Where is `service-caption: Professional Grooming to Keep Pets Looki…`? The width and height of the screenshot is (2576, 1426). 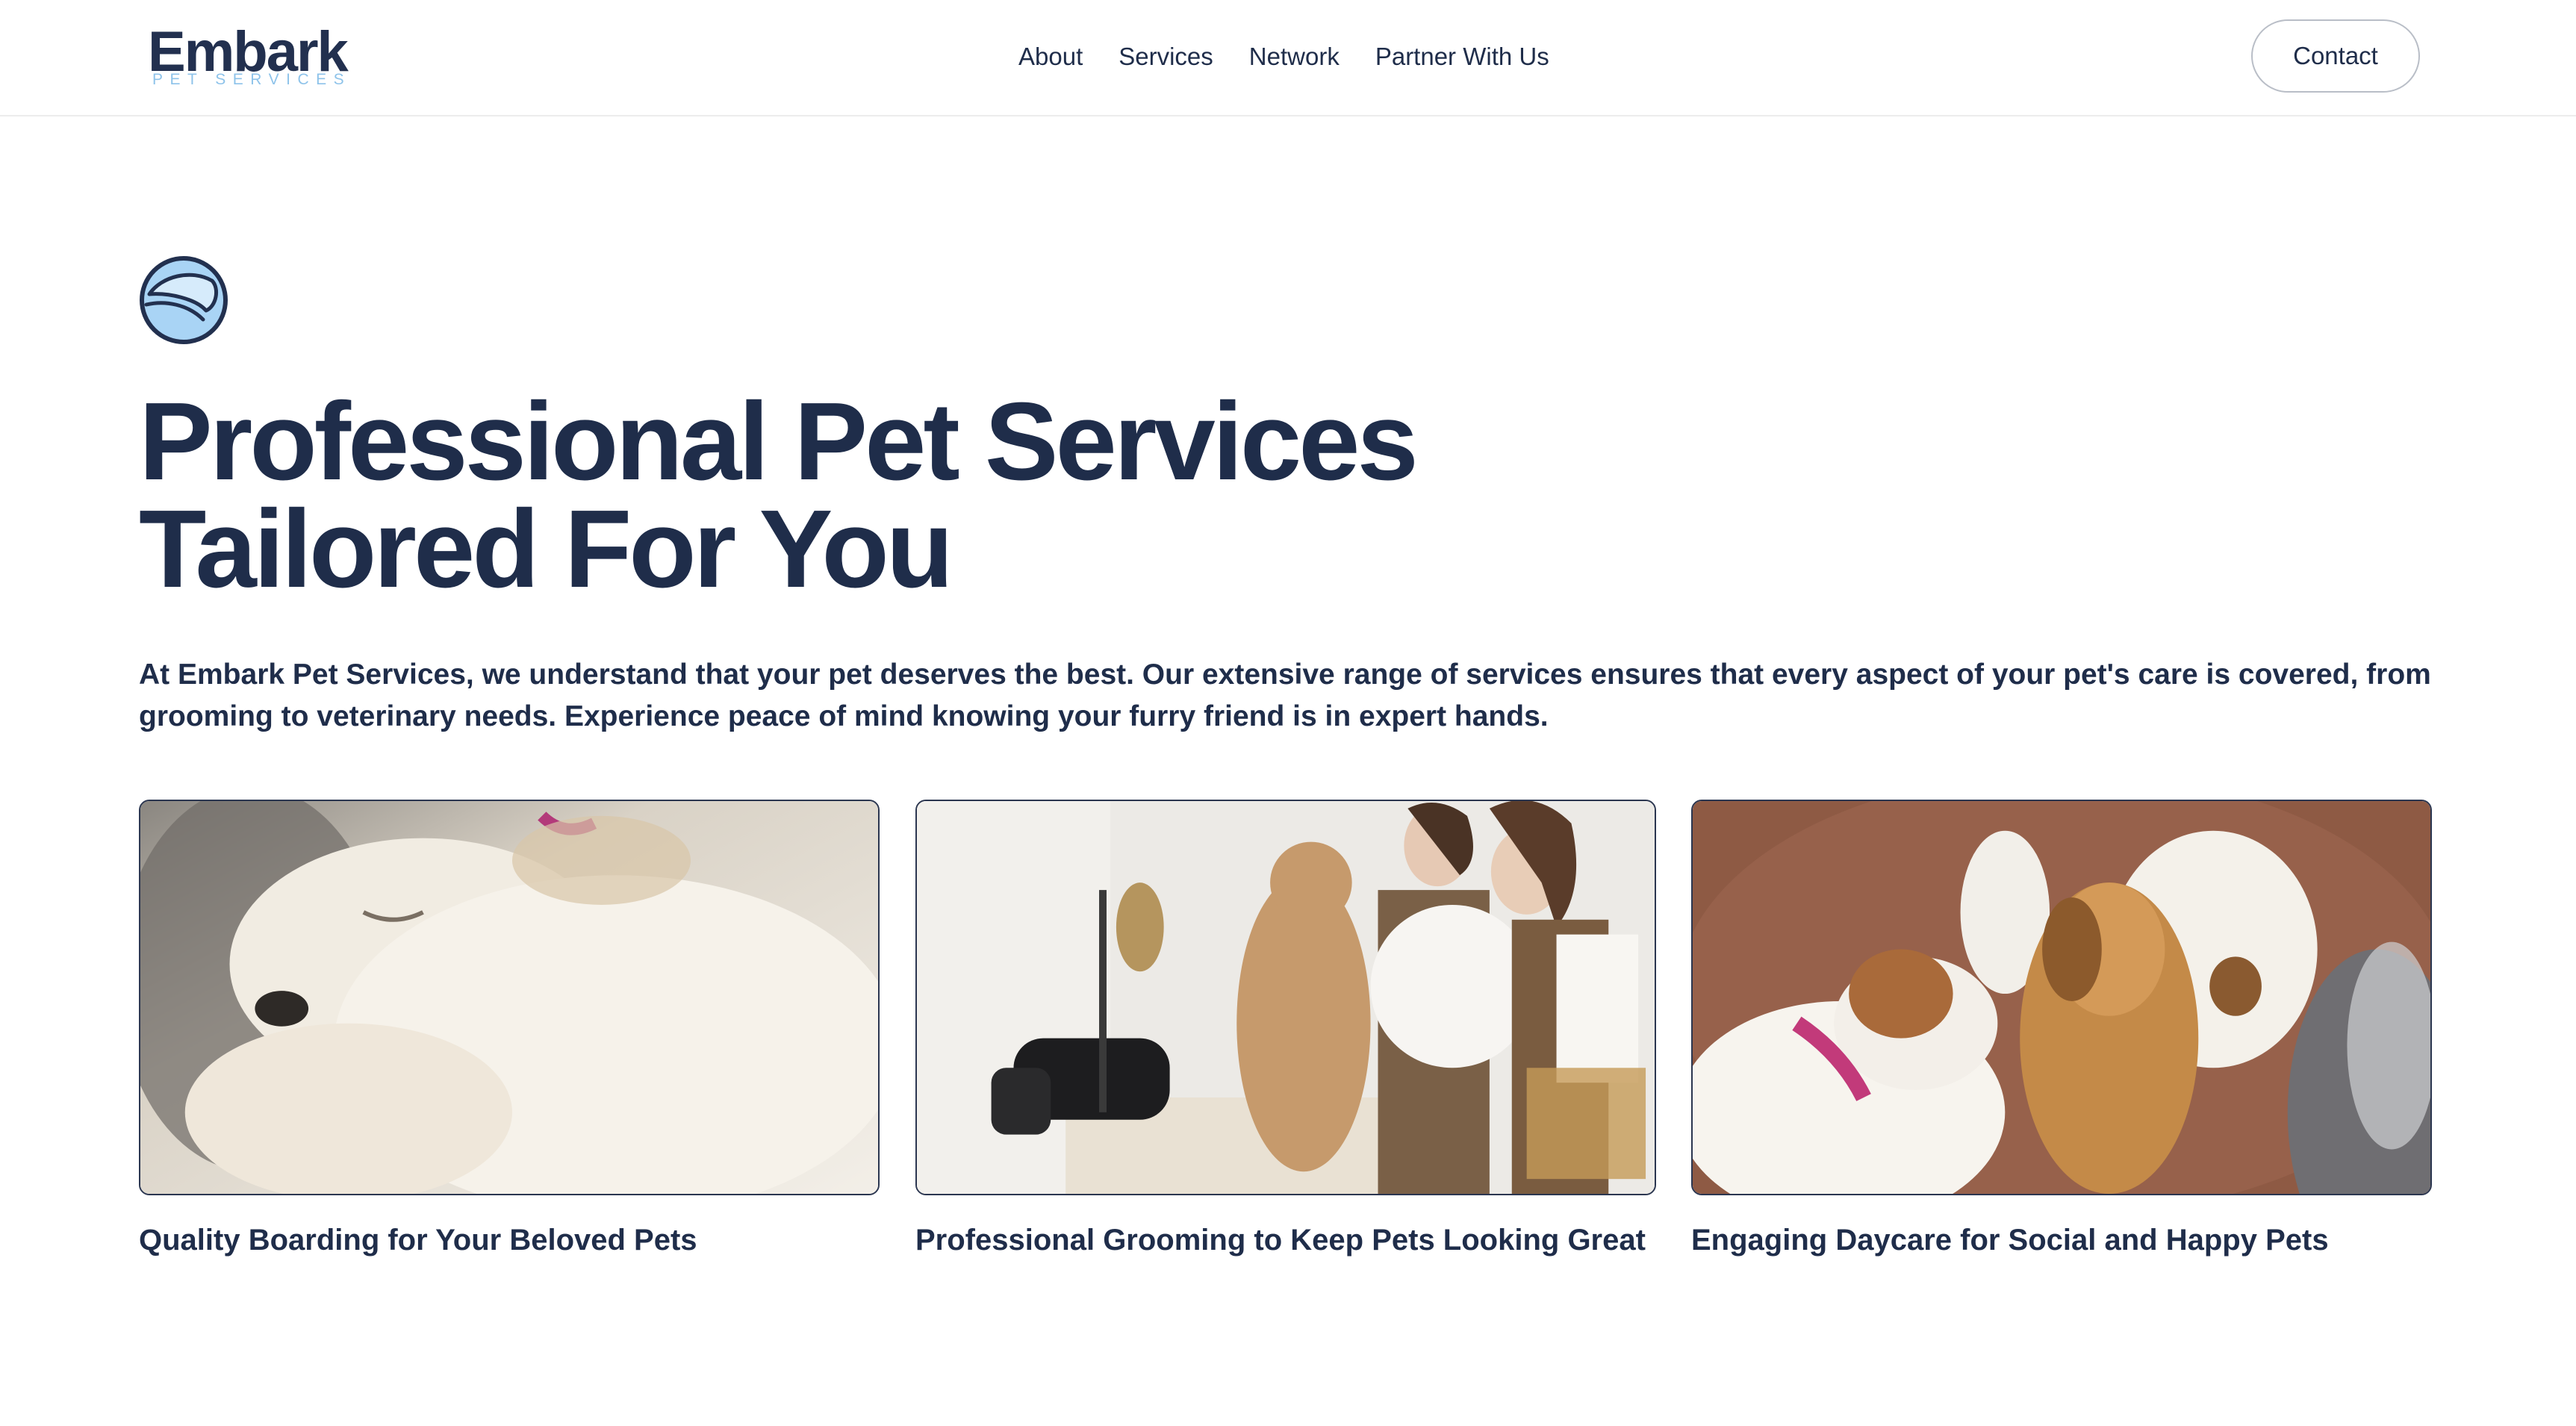
service-caption: Professional Grooming to Keep Pets Looki… is located at coordinates (1280, 1241).